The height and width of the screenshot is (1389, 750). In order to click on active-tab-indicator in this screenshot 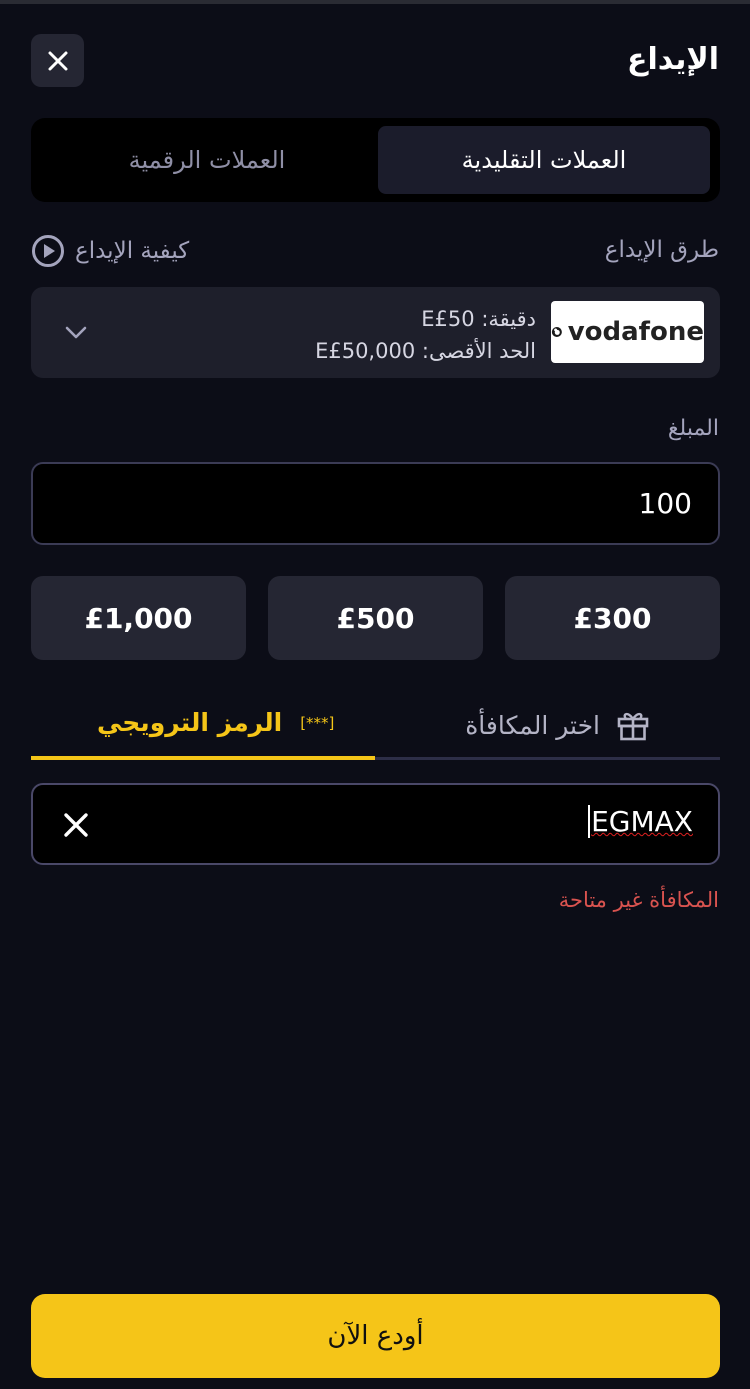, I will do `click(203, 758)`.